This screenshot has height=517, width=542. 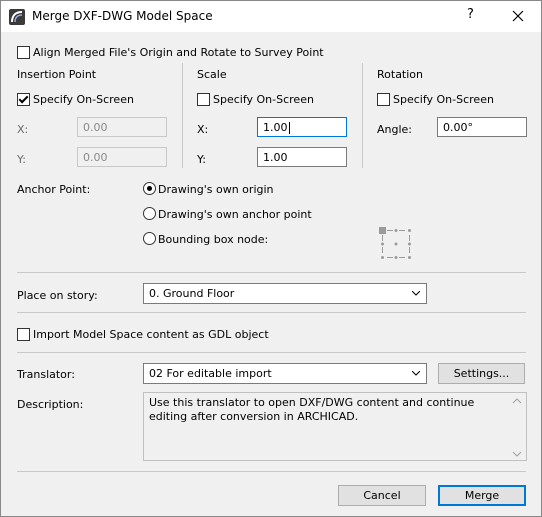 I want to click on anchor-bbox-node-label: Bounding box node:, so click(x=213, y=239).